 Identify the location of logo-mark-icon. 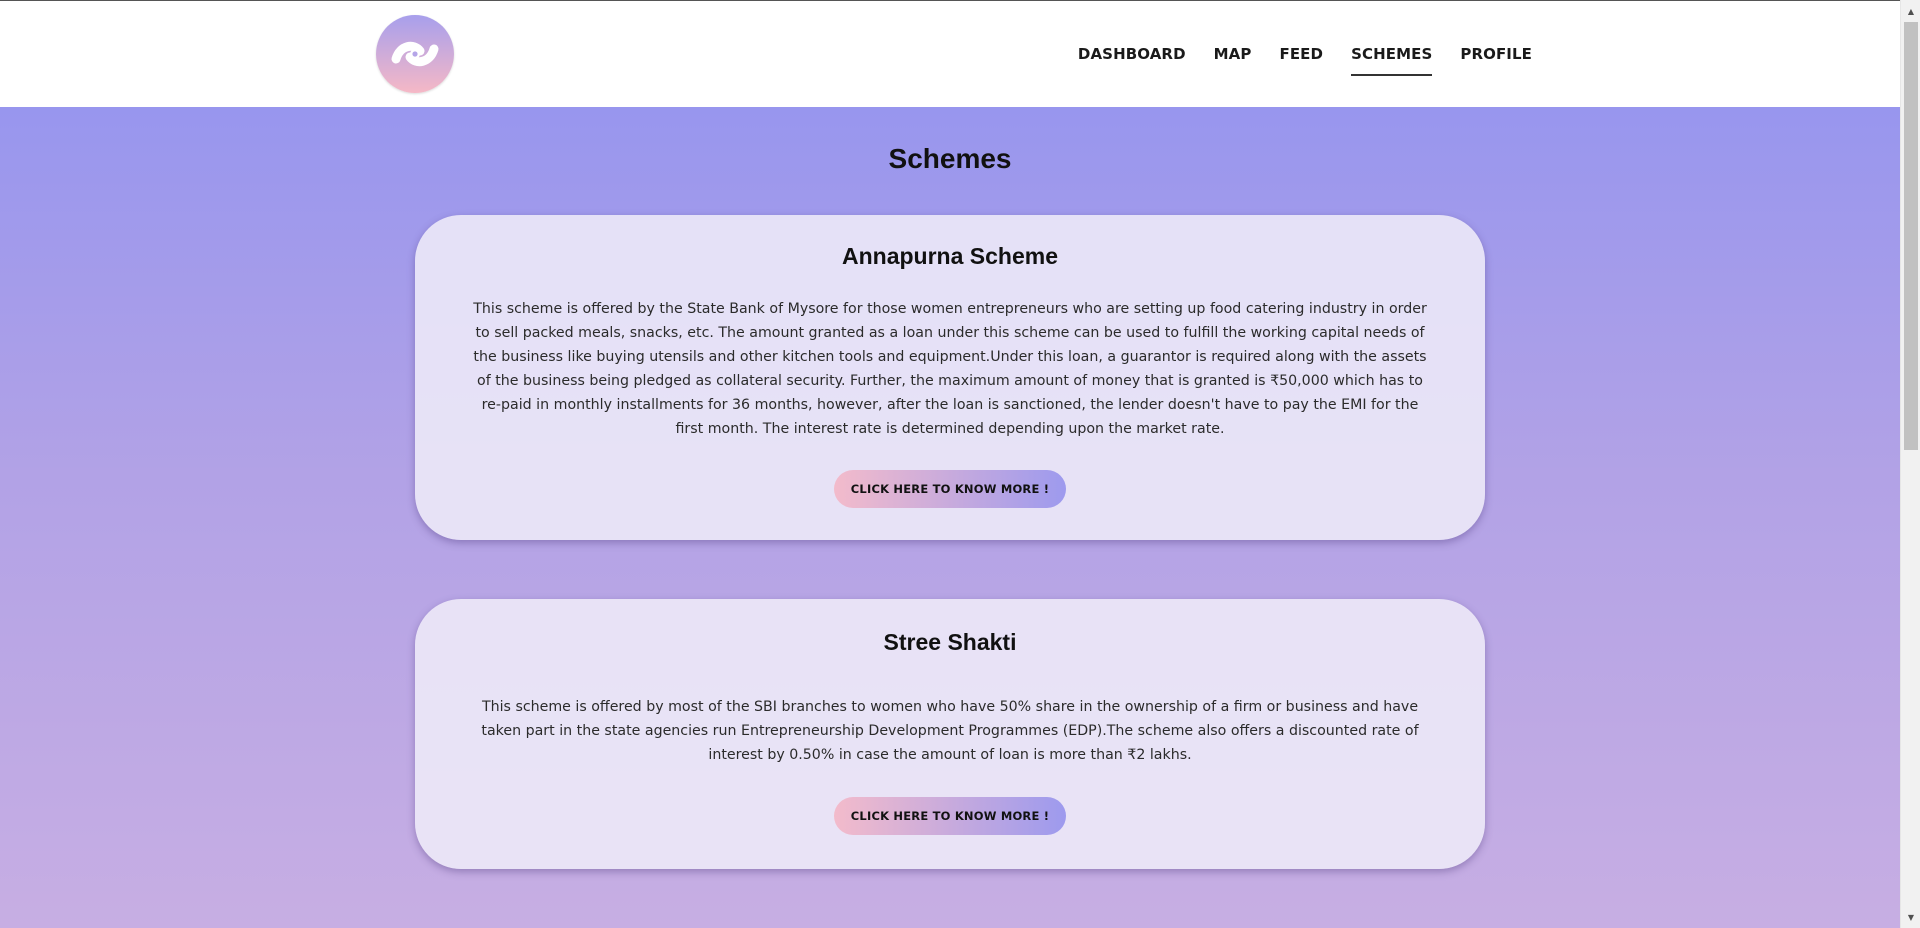
(415, 54).